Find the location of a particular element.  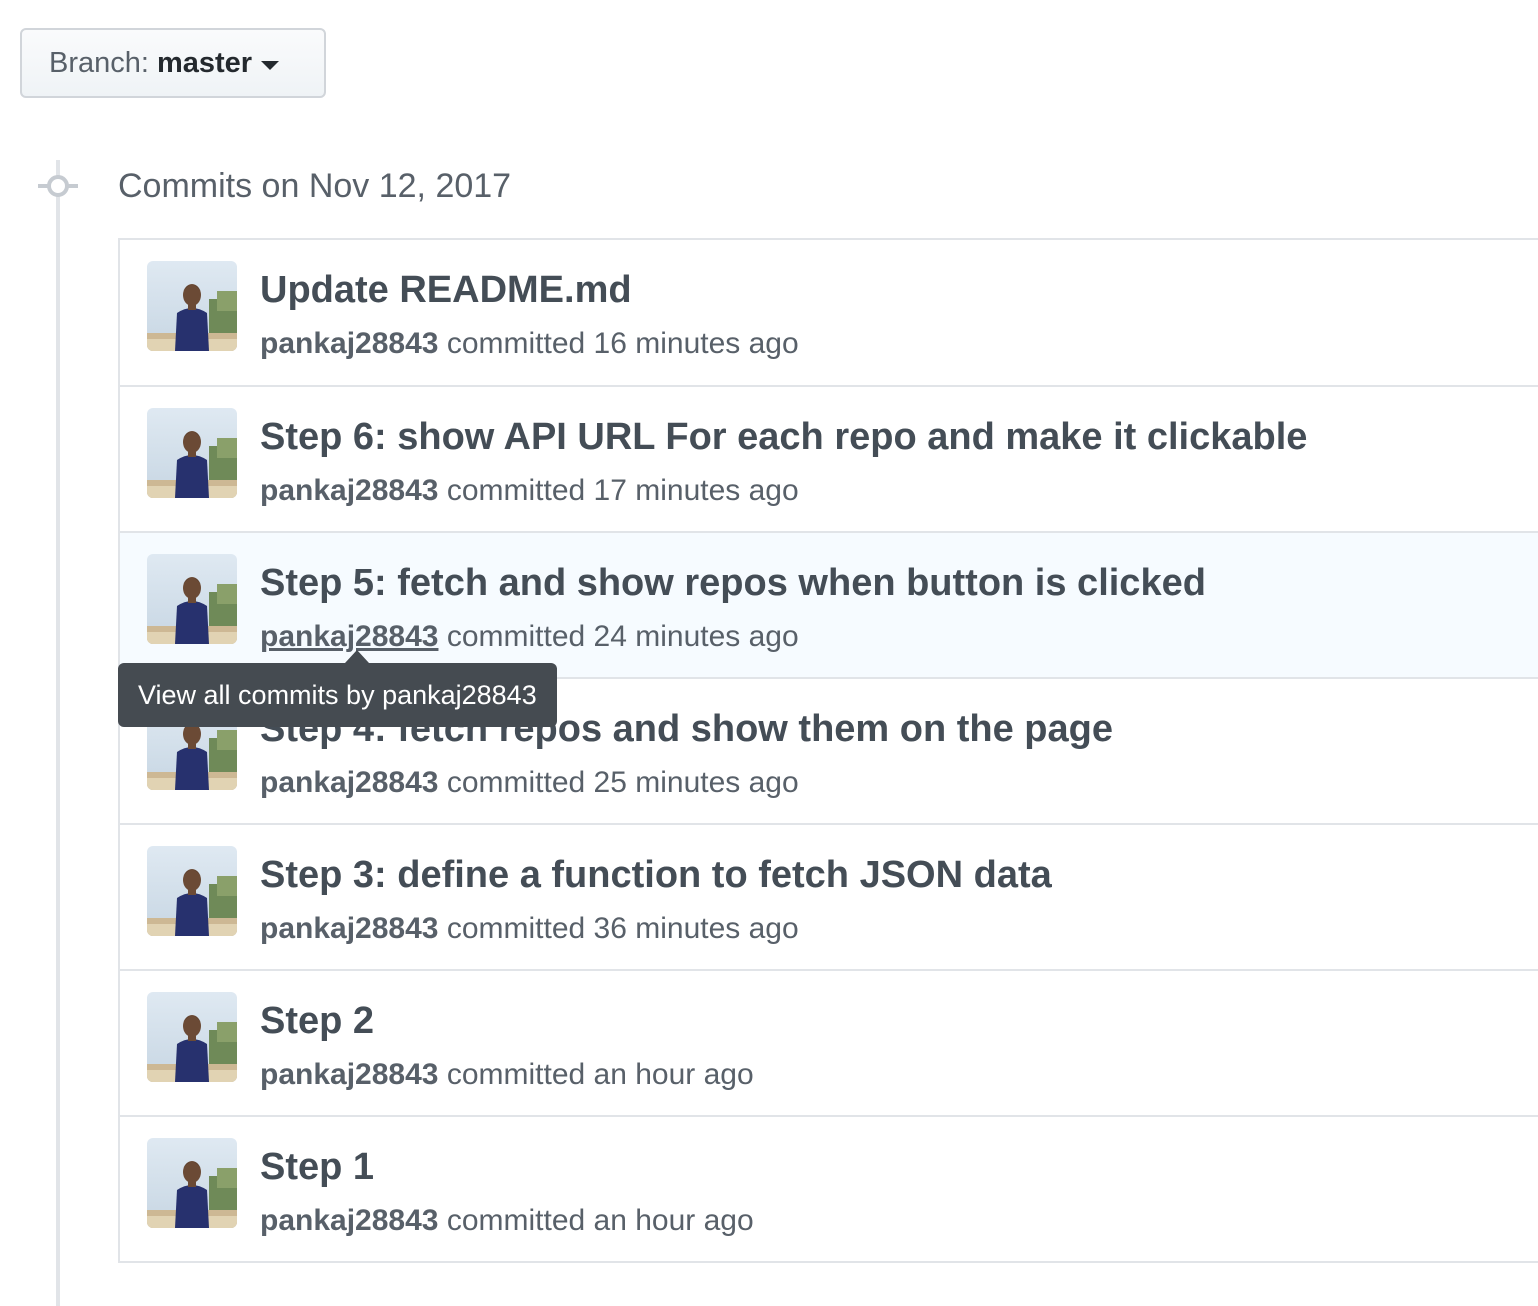

author-tooltip: View all commits by pankaj28843 is located at coordinates (337, 695).